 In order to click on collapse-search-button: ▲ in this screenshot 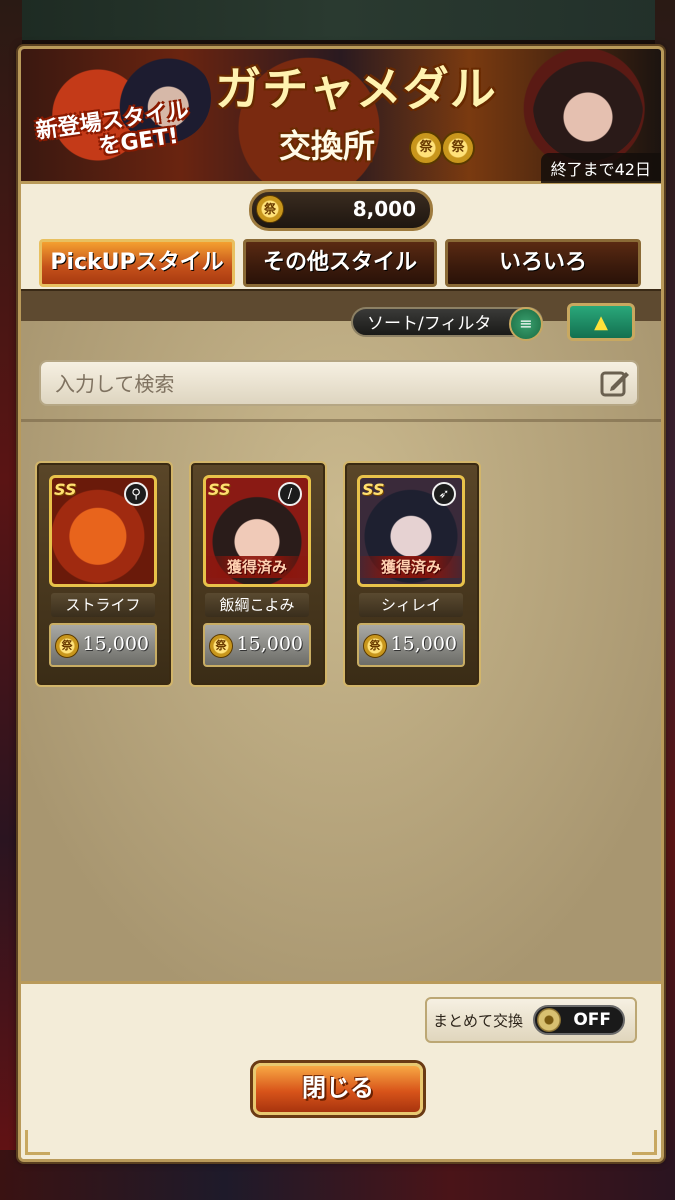, I will do `click(601, 322)`.